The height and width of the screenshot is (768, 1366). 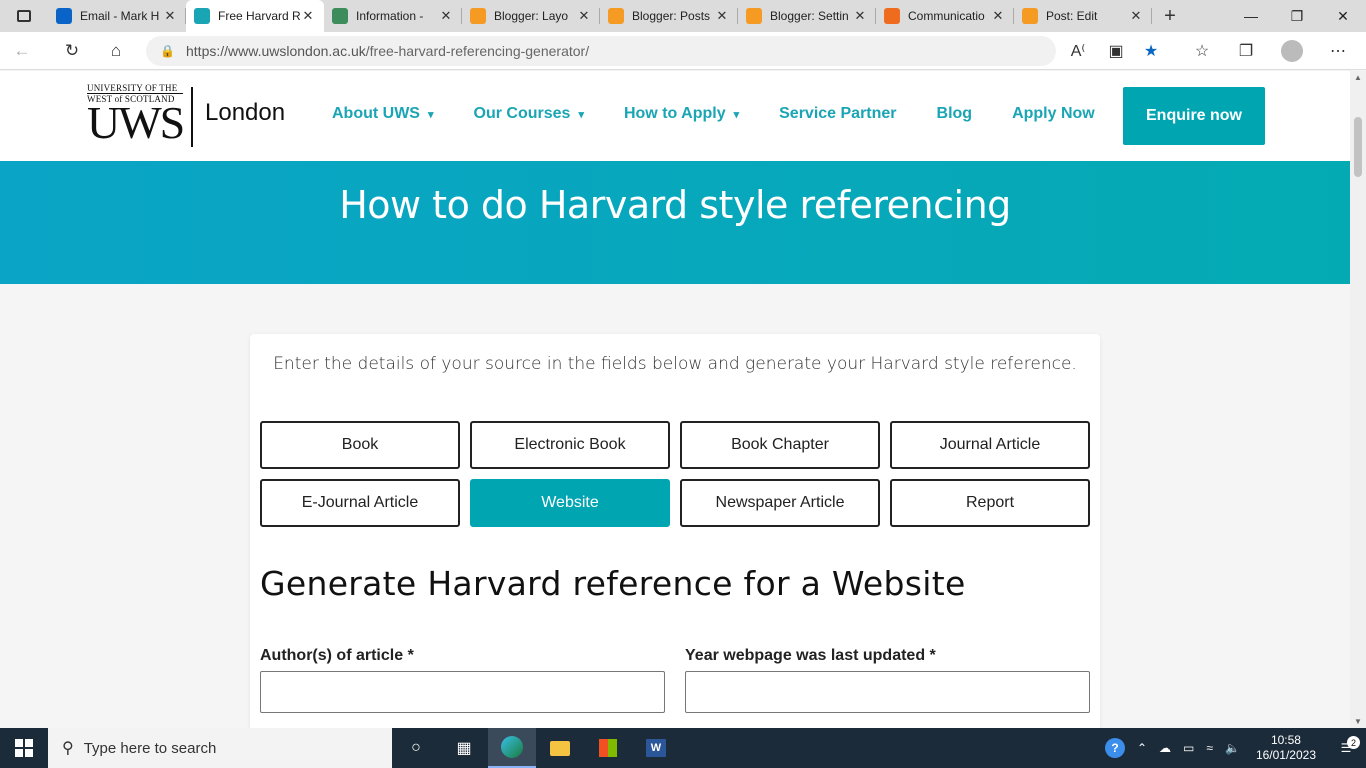 I want to click on year-input, so click(x=887, y=692).